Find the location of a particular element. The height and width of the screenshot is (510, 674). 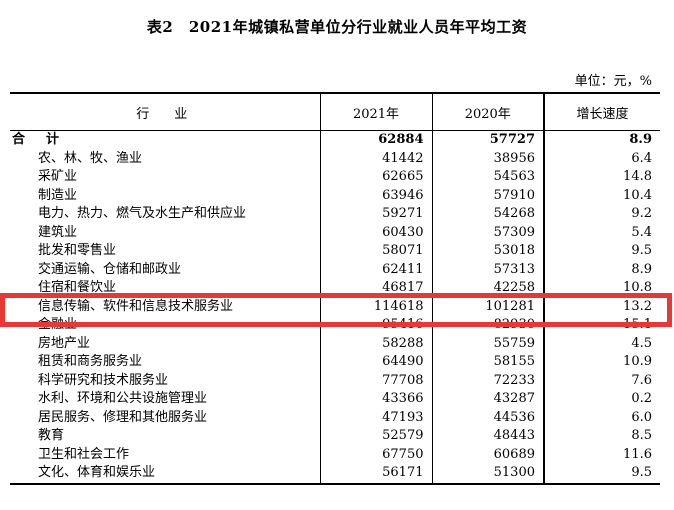

wage-2021-cell: 58071 is located at coordinates (375, 251).